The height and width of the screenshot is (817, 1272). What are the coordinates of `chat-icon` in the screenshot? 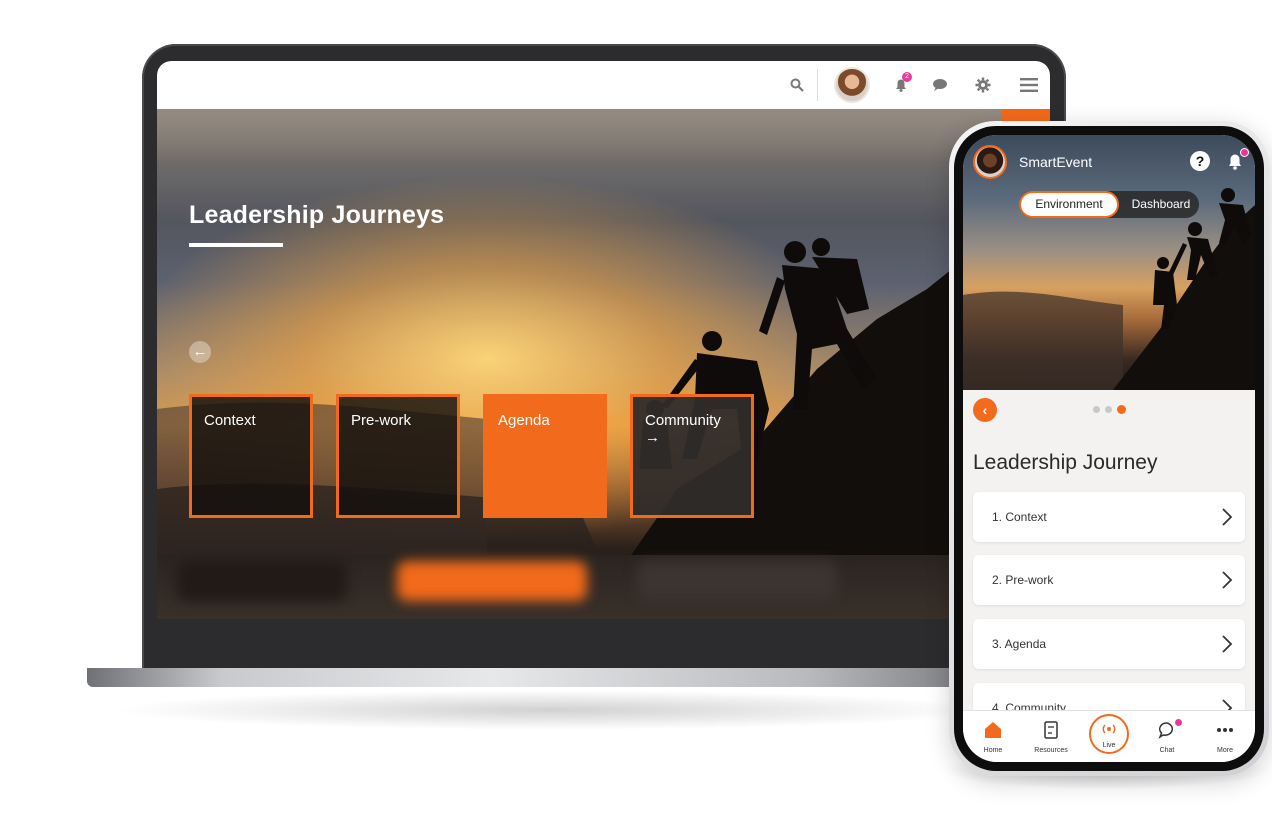 It's located at (940, 85).